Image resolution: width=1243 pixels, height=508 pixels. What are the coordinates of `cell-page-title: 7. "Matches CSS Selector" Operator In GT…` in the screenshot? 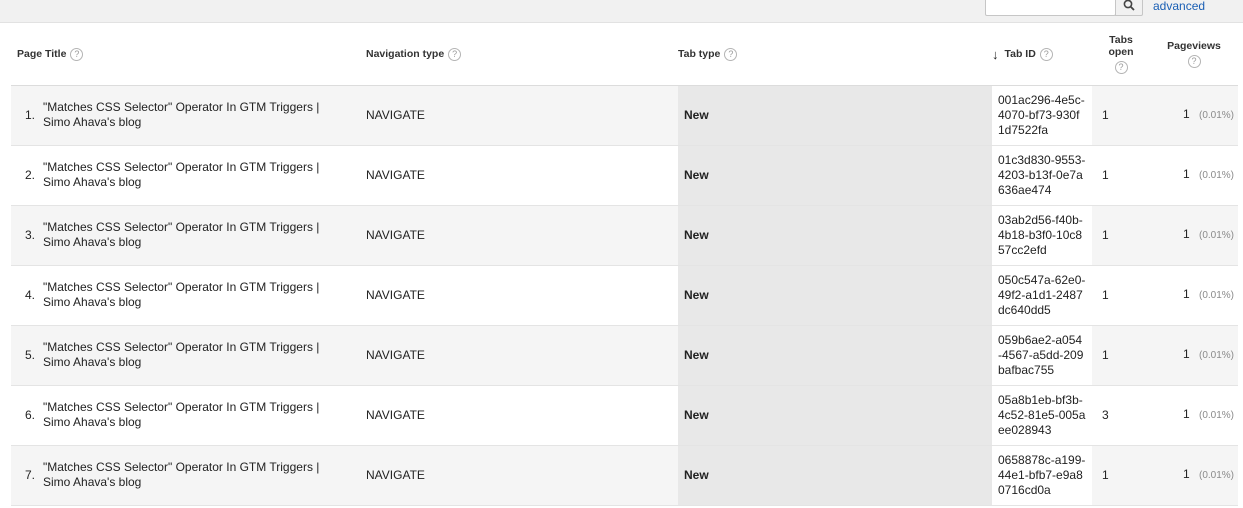 It's located at (185, 475).